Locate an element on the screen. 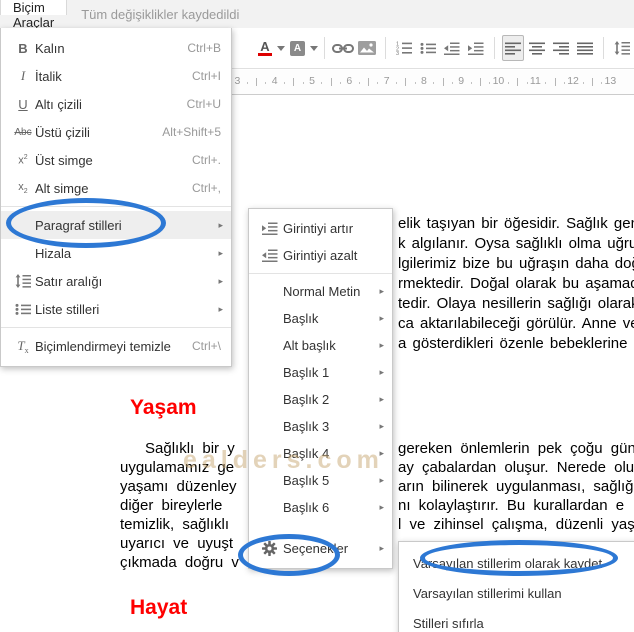  menu-item-liste-stilleri: Liste stilleri ▸ is located at coordinates (116, 309).